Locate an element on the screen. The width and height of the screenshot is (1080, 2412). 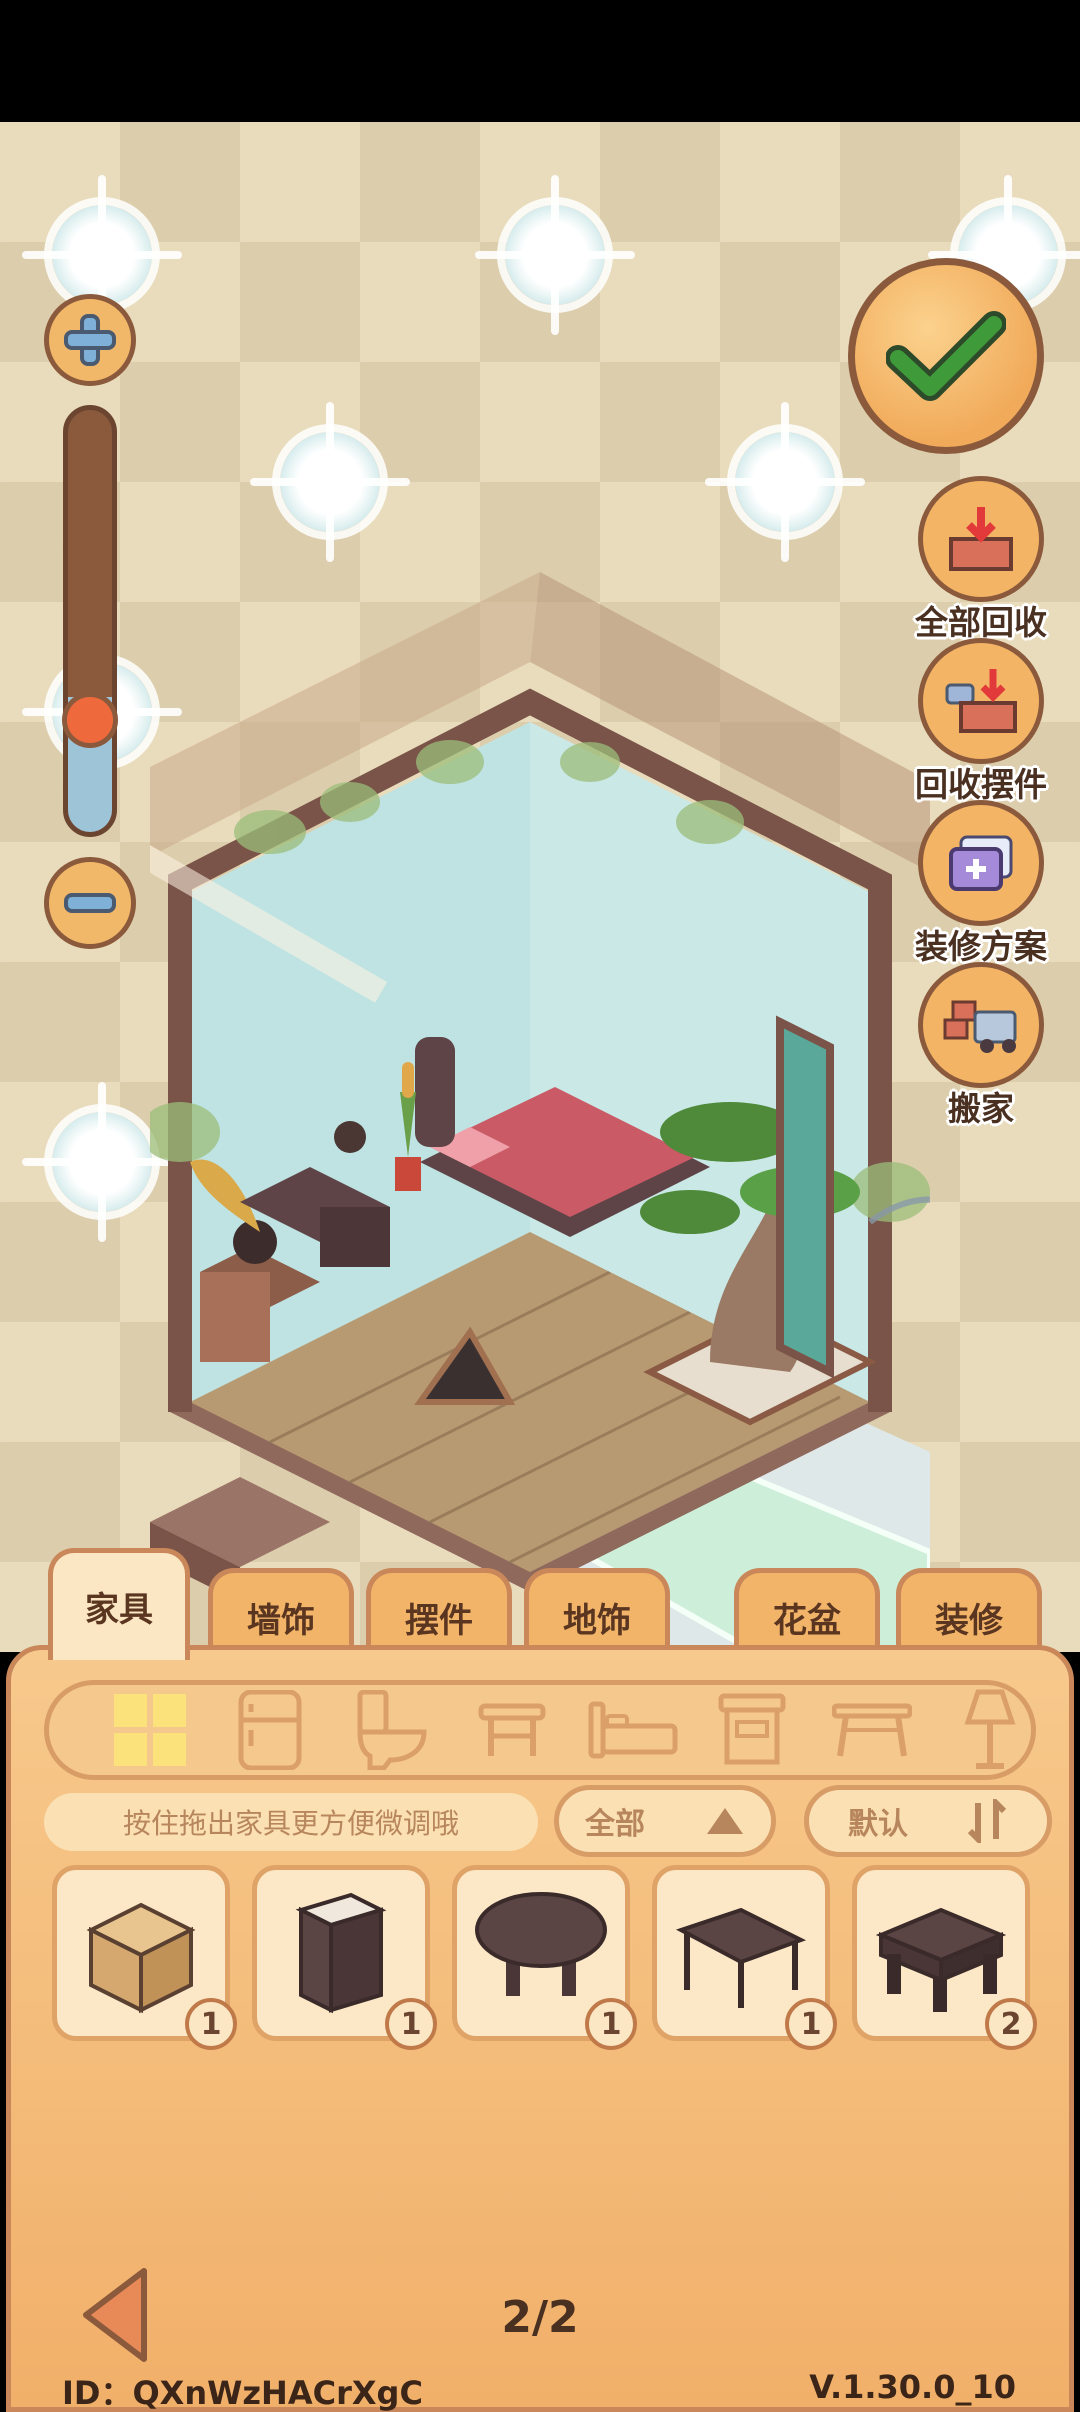
zoom-out-button is located at coordinates (90, 903).